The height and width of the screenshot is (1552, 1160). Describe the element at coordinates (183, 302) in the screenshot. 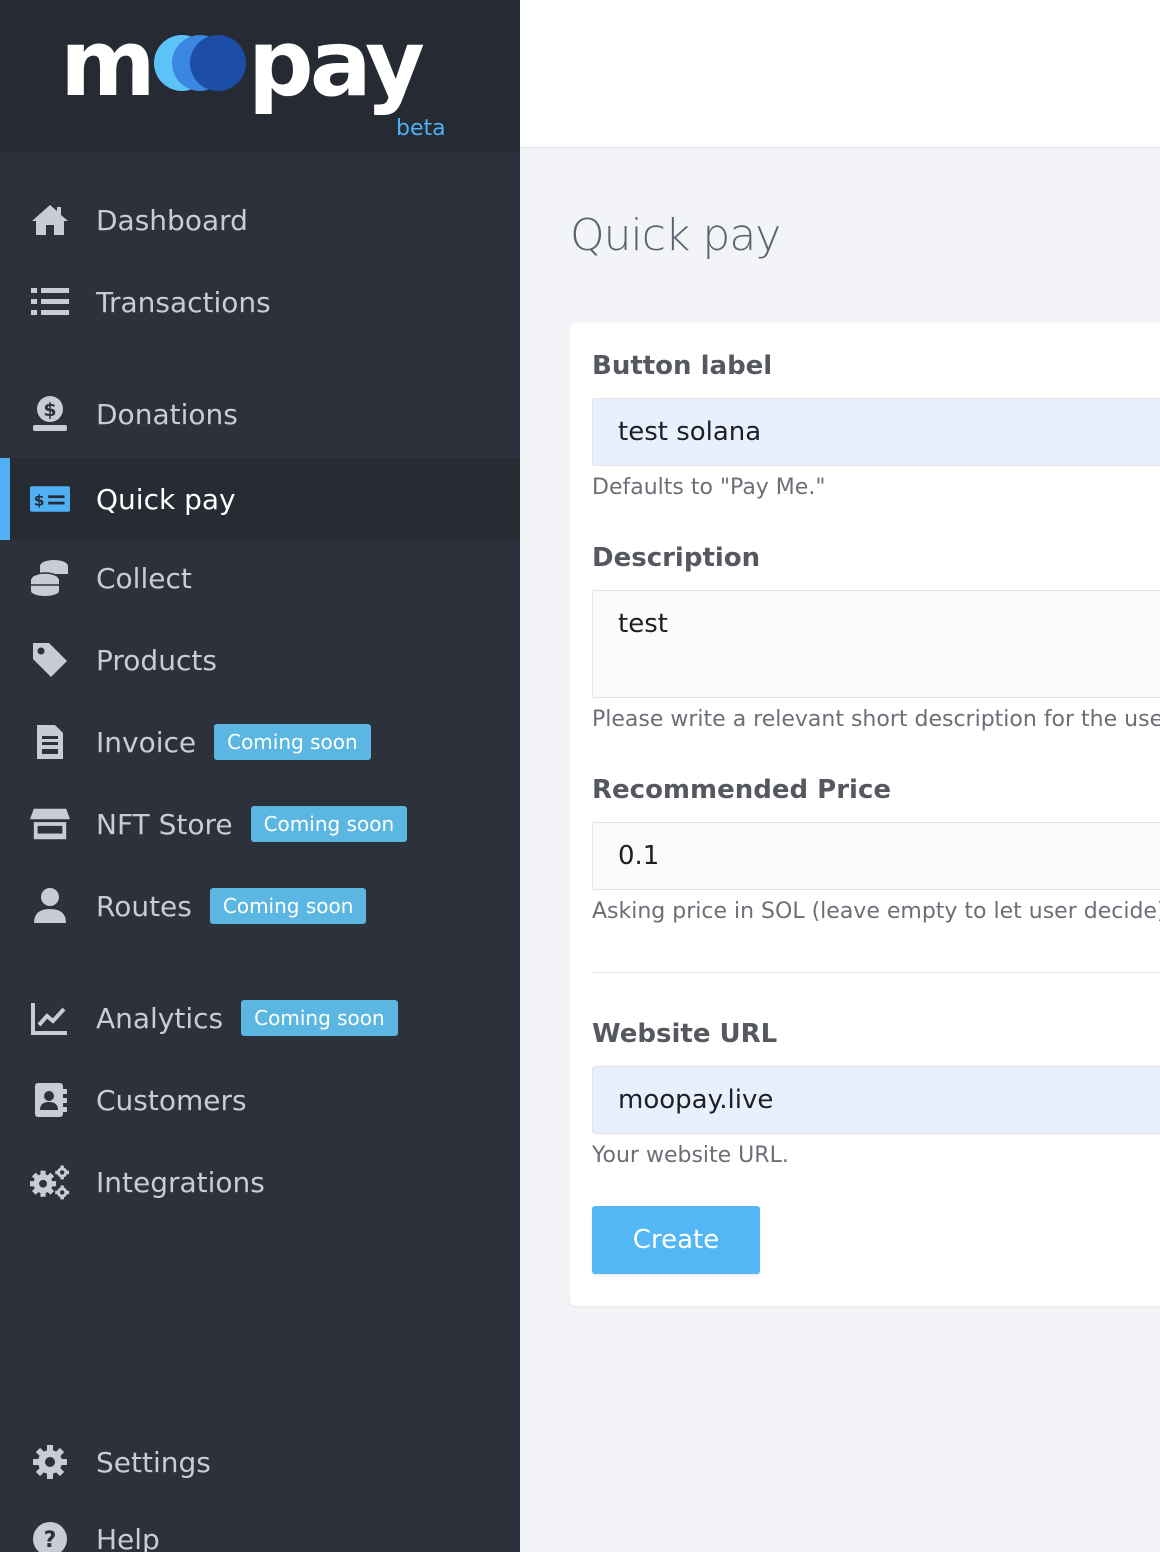

I see `sidebar-item-label: Transactions` at that location.